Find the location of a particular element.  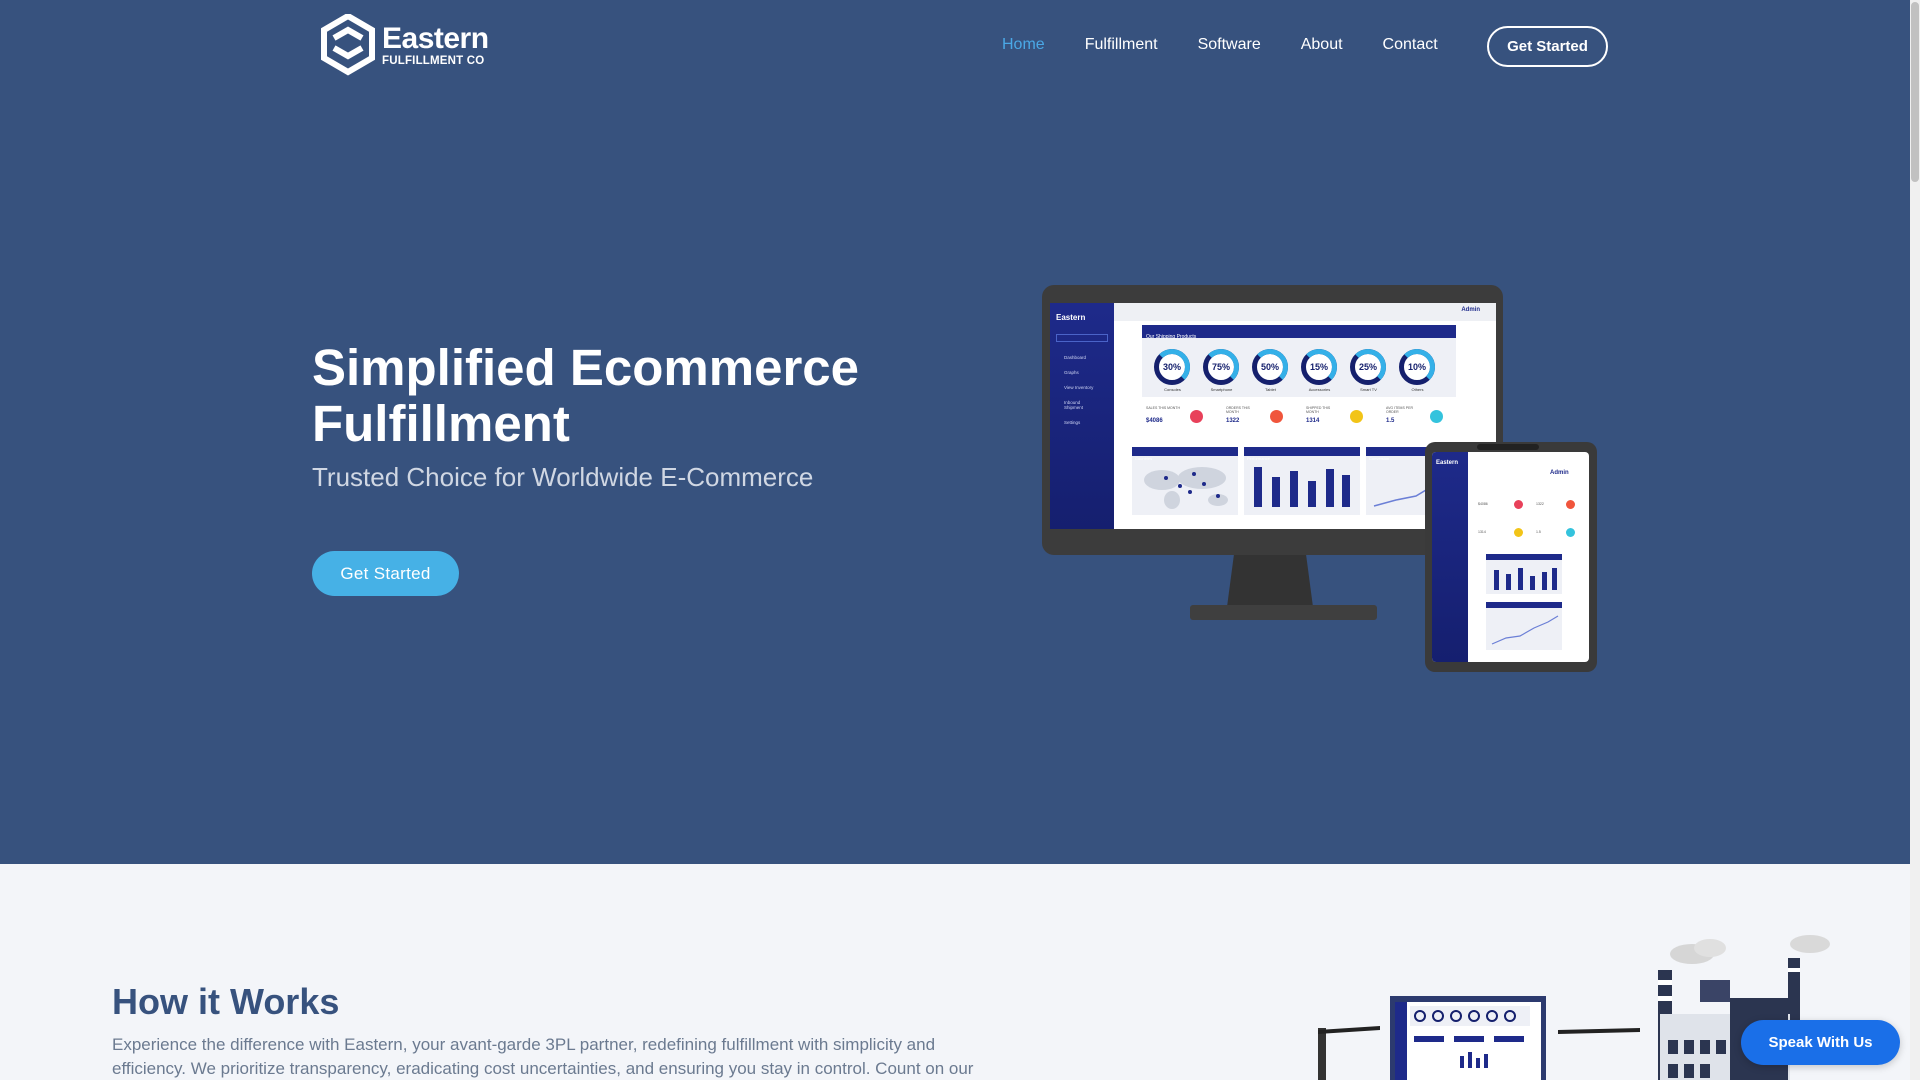

countries-card: Countries is located at coordinates (1185, 481).